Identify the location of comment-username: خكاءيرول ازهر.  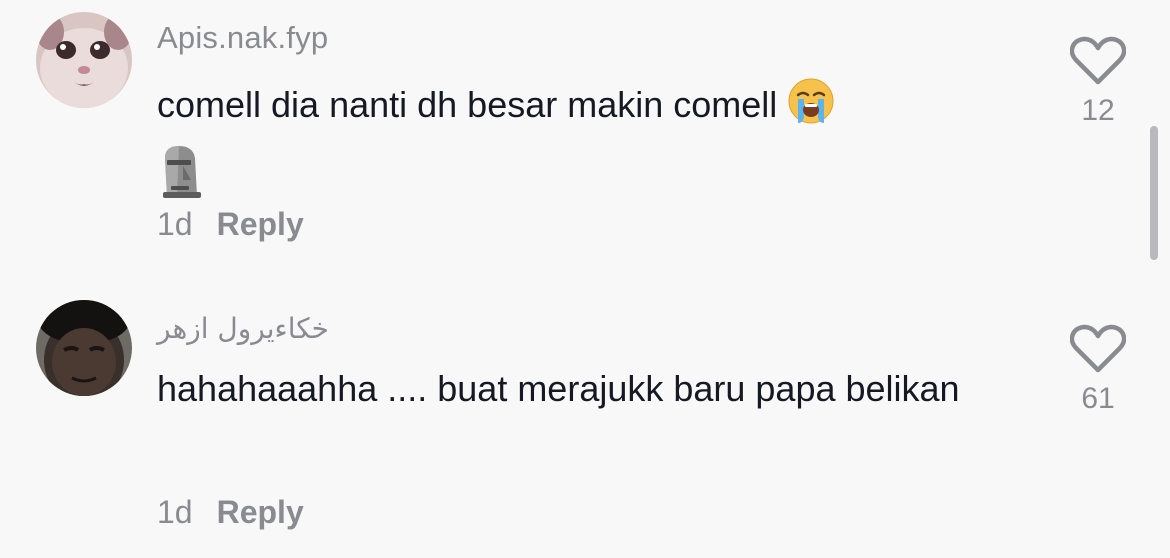
(243, 328).